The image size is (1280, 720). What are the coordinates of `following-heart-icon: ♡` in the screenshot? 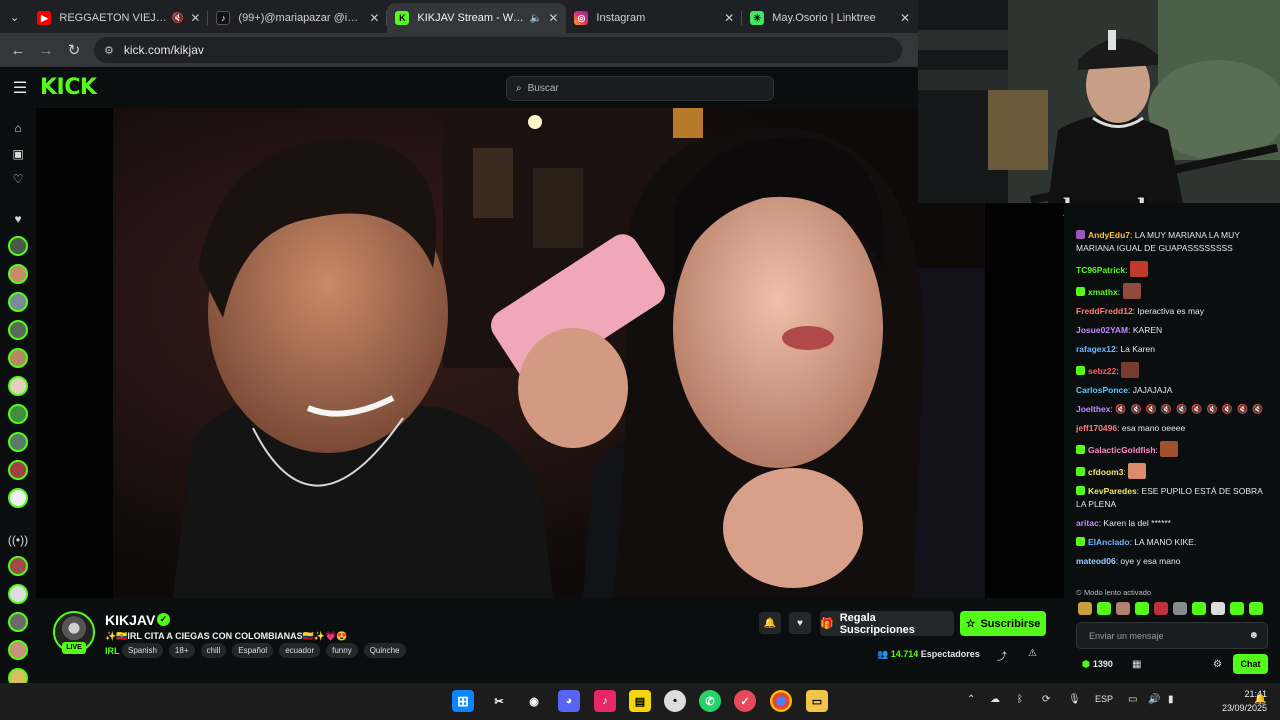 It's located at (18, 179).